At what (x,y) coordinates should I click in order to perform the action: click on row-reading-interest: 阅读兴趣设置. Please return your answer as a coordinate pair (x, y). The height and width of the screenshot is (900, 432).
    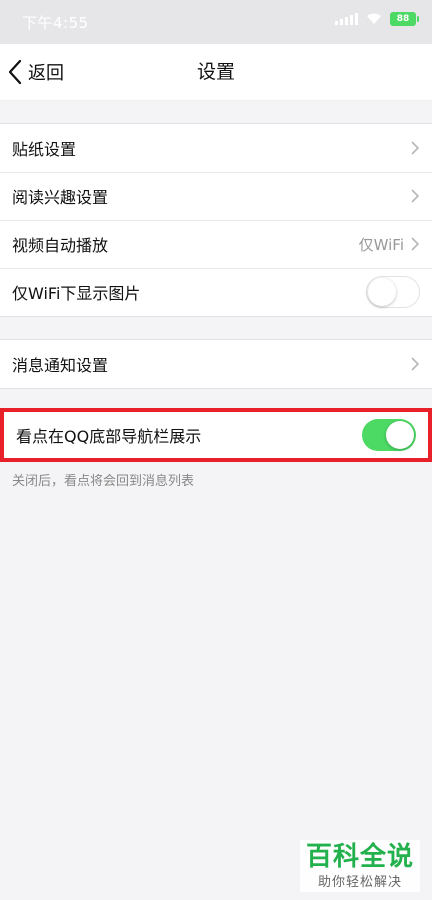
    Looking at the image, I should click on (216, 196).